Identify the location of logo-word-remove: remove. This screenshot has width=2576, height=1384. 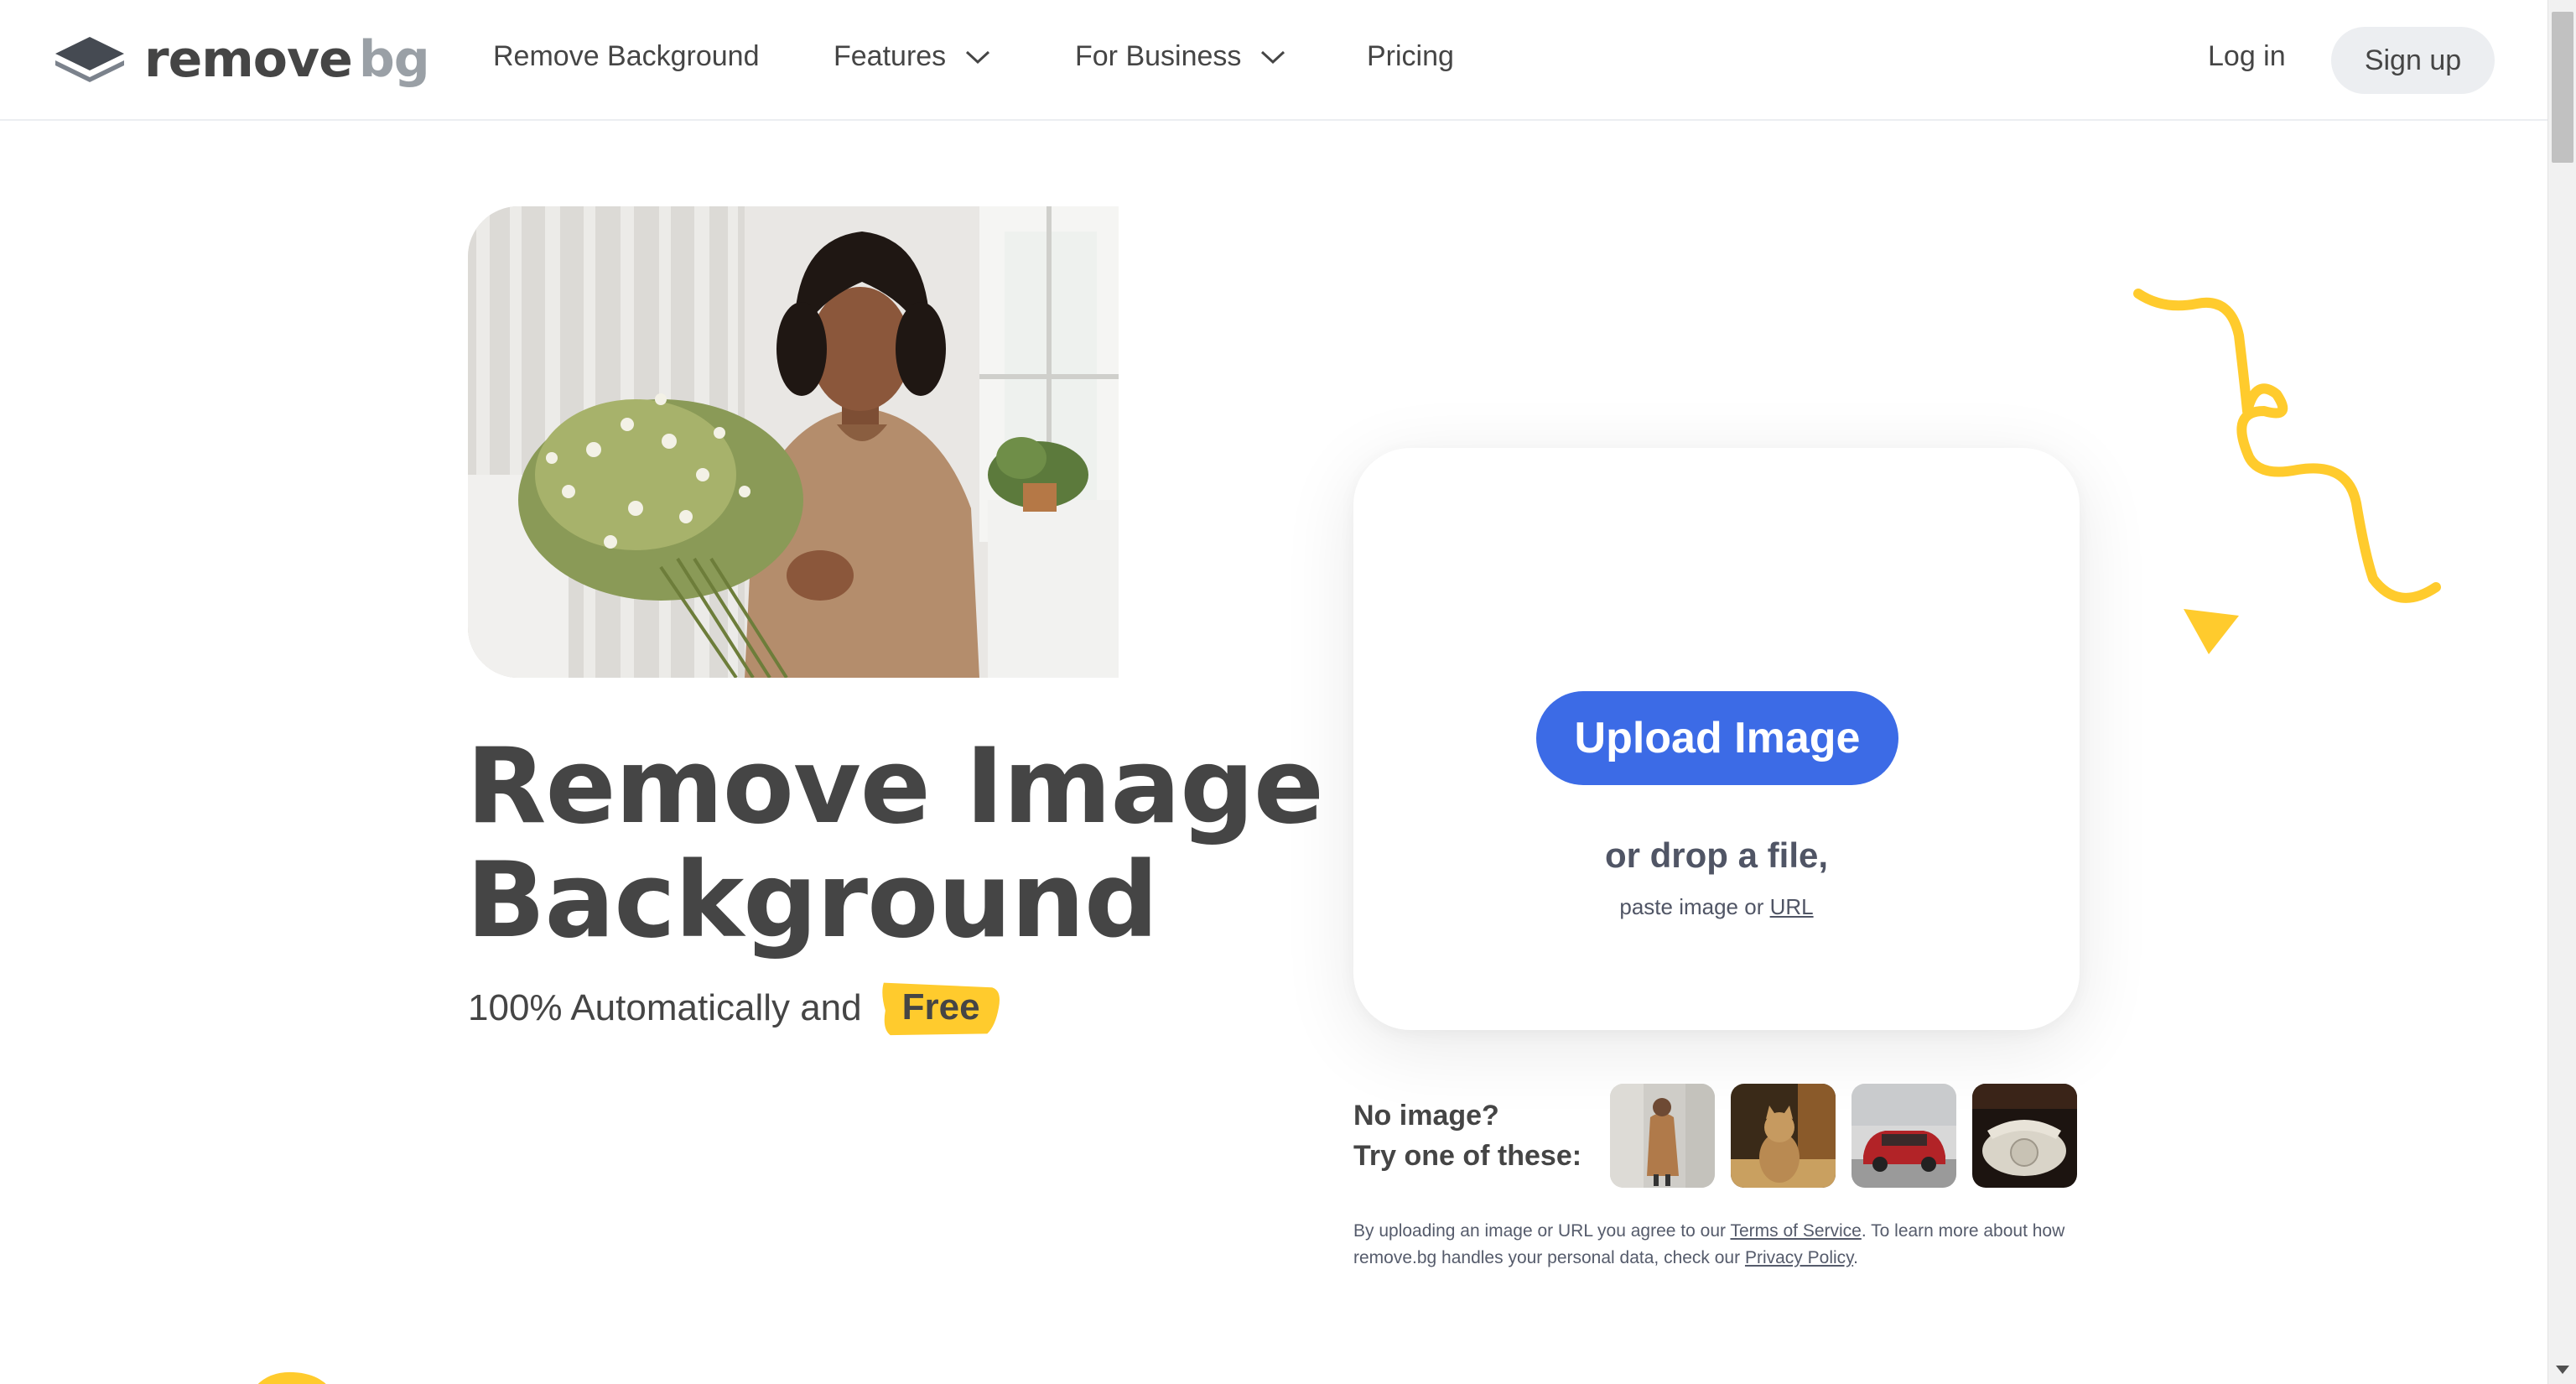
(248, 59).